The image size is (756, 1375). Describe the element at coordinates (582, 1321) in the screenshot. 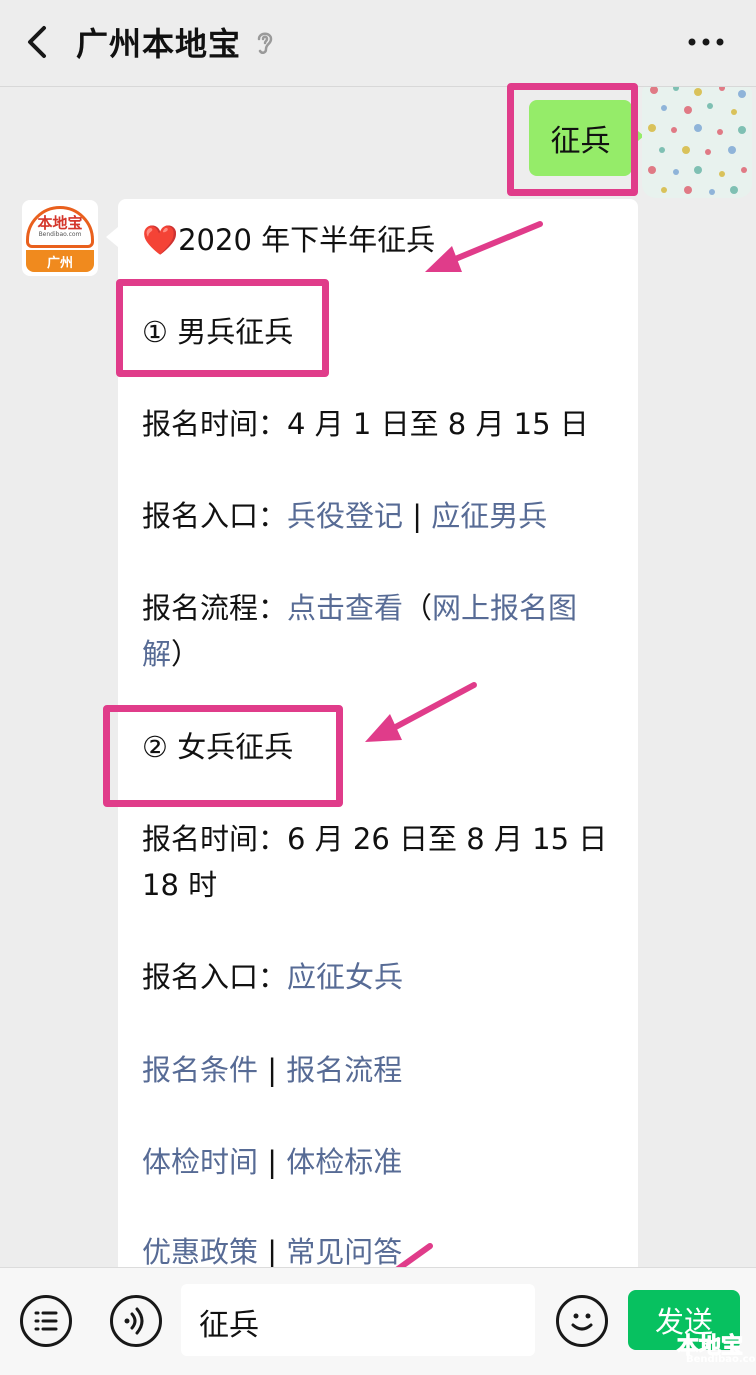

I see `emoji-icon` at that location.